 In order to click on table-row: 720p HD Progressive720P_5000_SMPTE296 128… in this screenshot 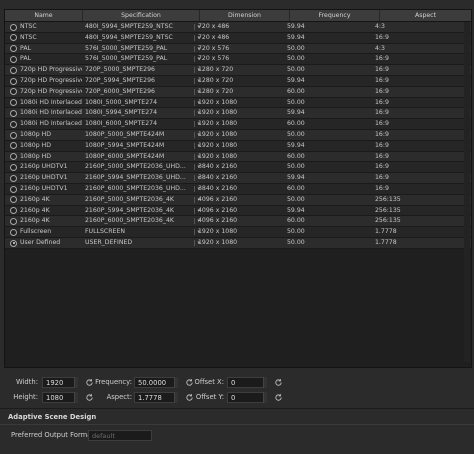, I will do `click(238, 70)`.